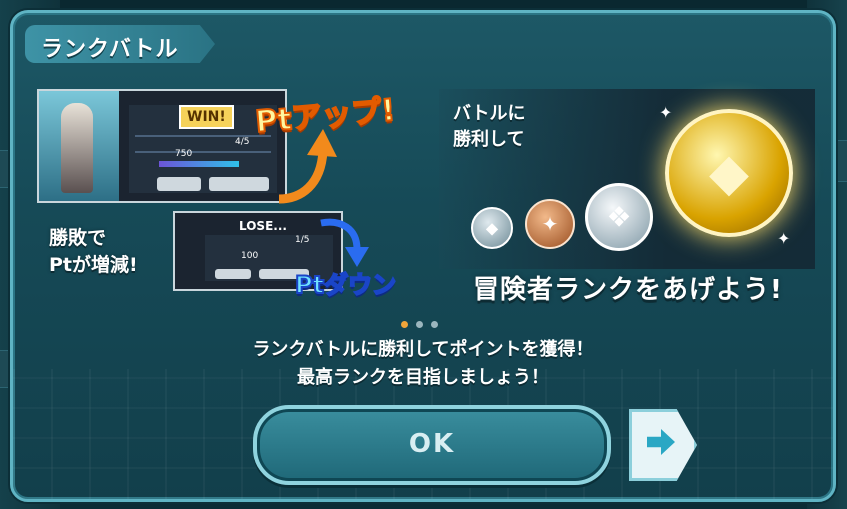  What do you see at coordinates (93, 252) in the screenshot?
I see `points-change-caption: 勝敗で Ptが増減!` at bounding box center [93, 252].